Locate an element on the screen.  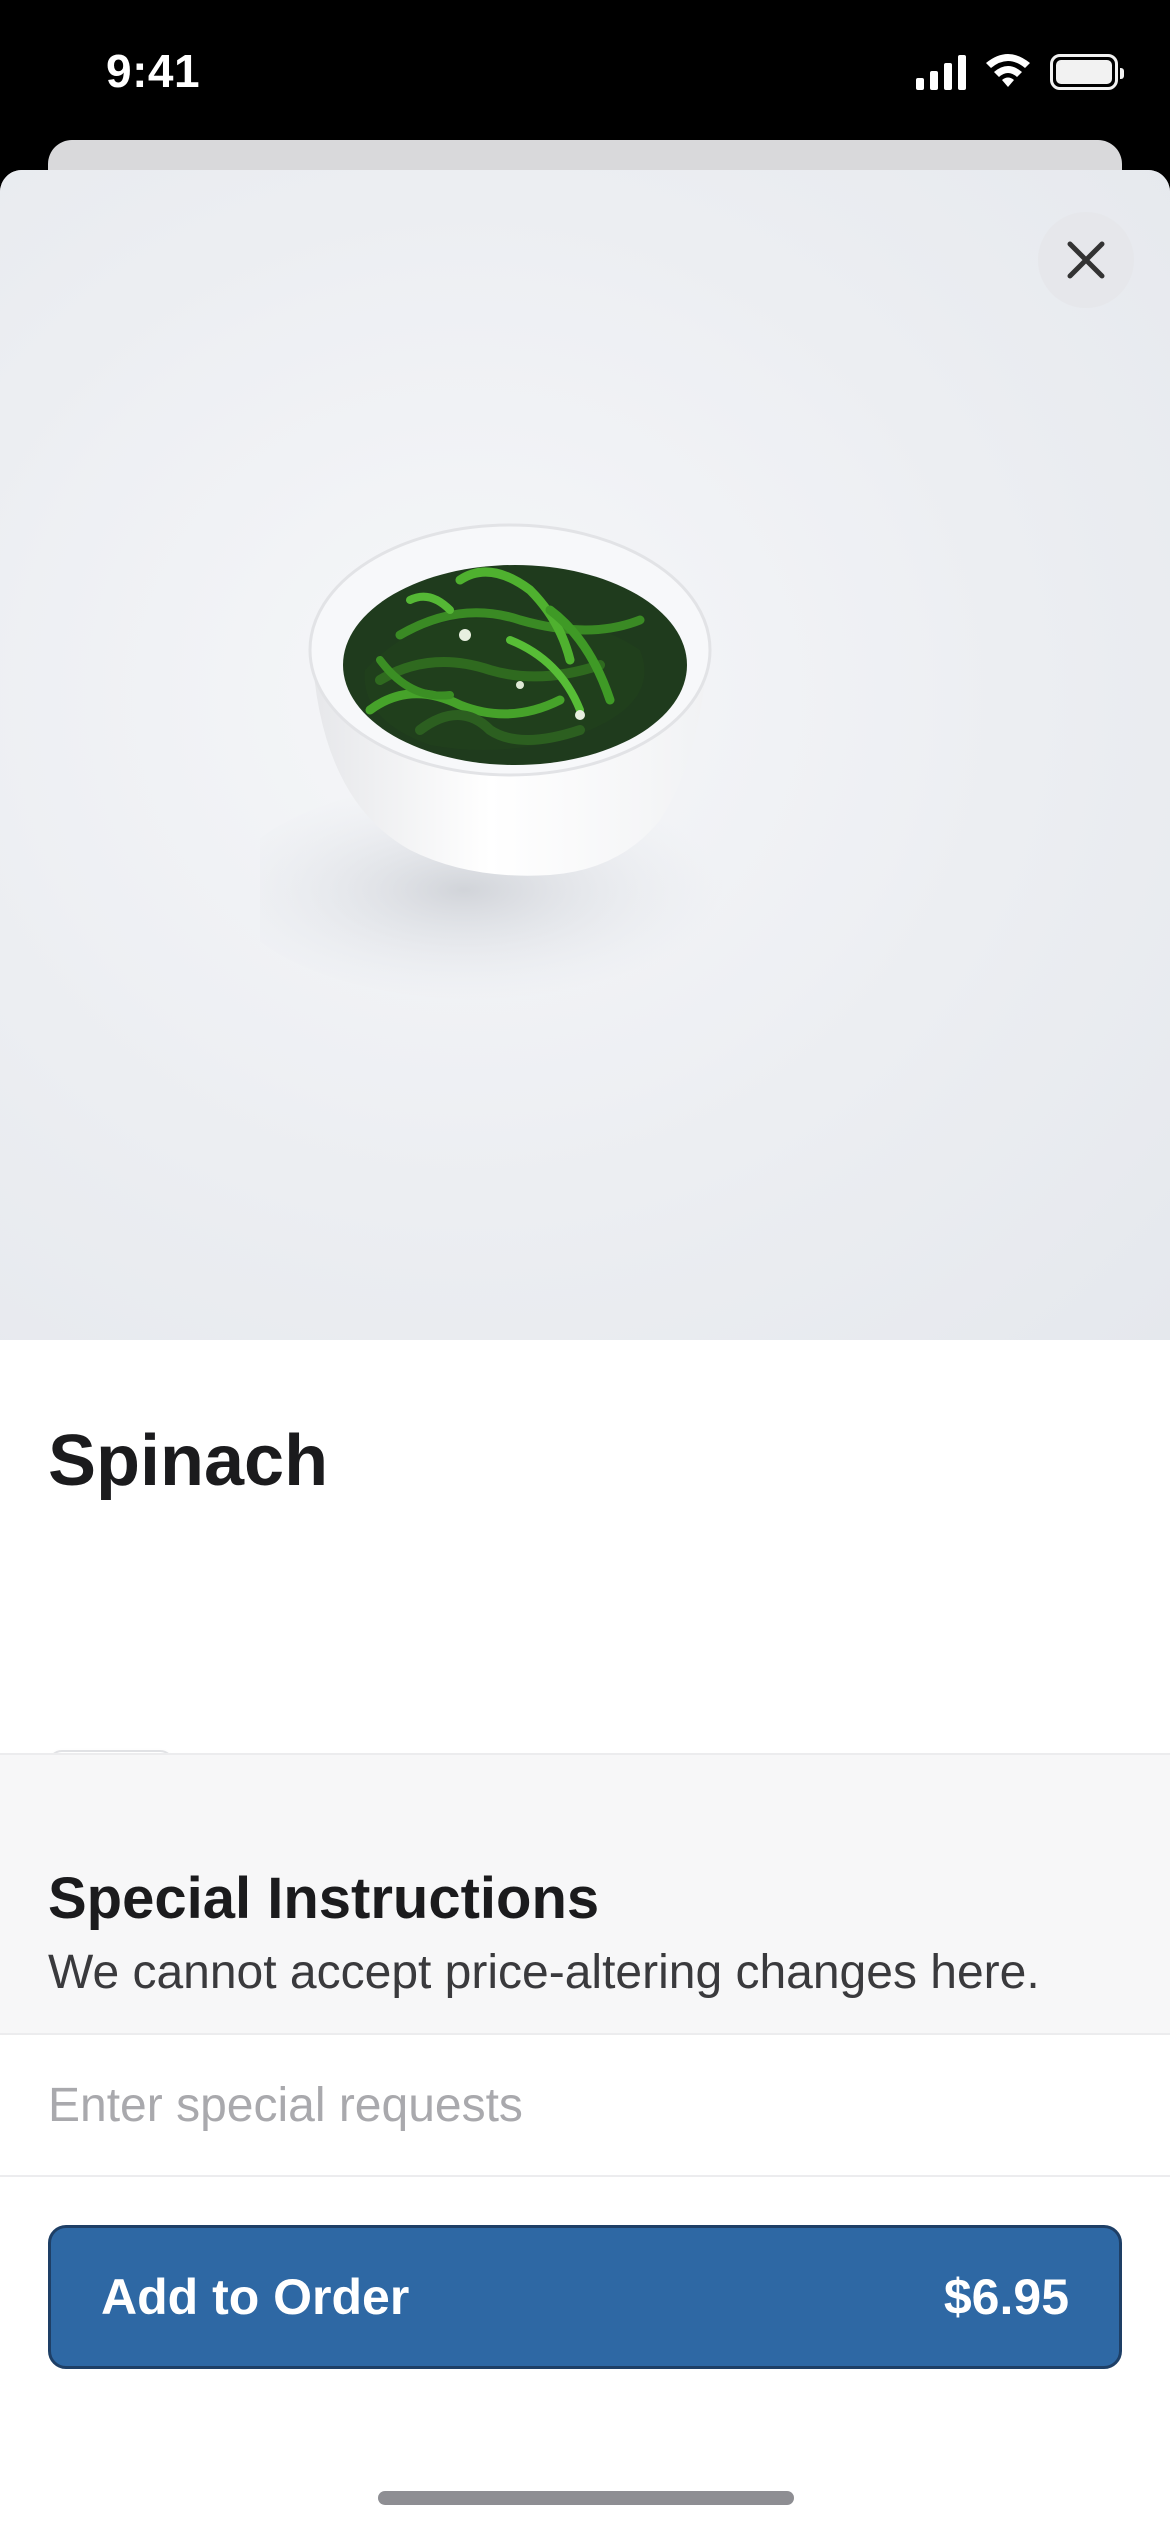
add-to-order-button: Add to Order $6.95 is located at coordinates (585, 2297).